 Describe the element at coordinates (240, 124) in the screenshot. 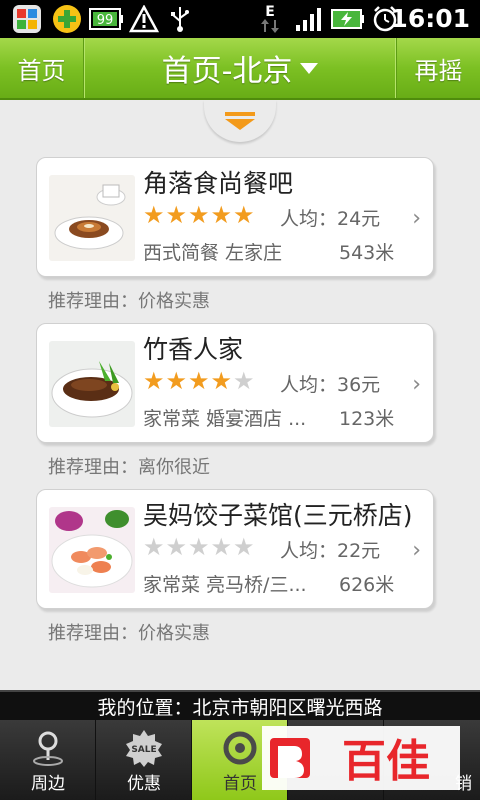

I see `arrow-down-icon` at that location.